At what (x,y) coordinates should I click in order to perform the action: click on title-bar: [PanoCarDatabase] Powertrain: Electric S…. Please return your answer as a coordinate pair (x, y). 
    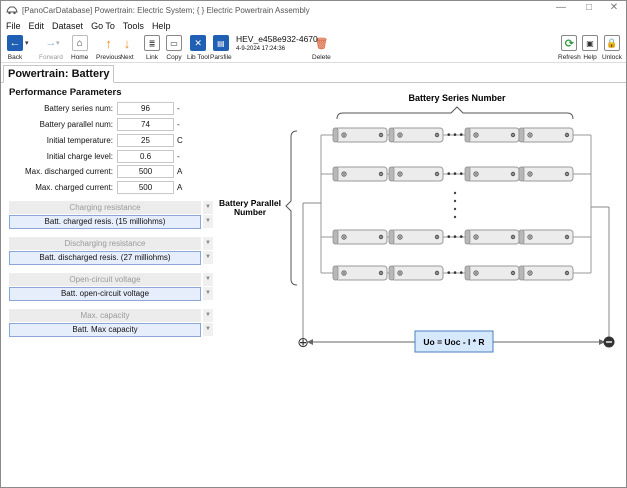
    Looking at the image, I should click on (313, 10).